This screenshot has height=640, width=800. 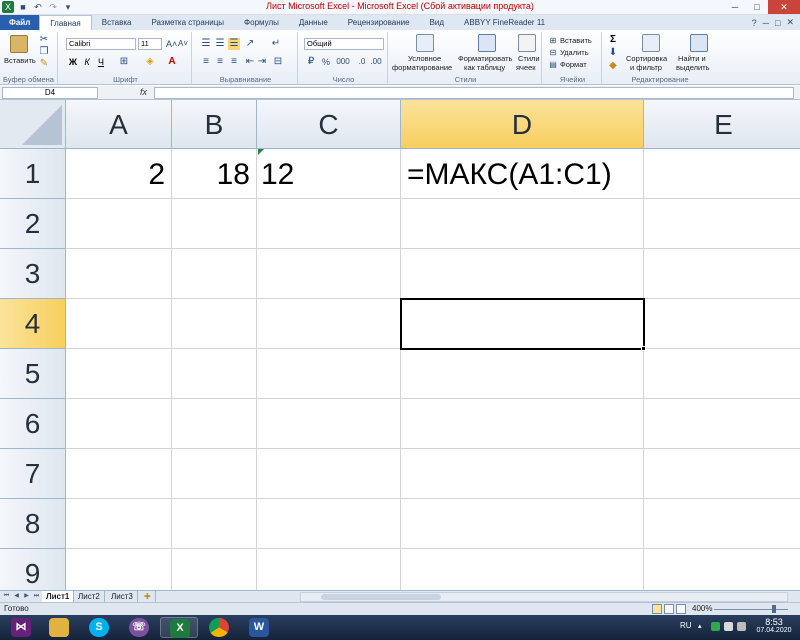 What do you see at coordinates (702, 608) in the screenshot?
I see `zoom-level: 400%` at bounding box center [702, 608].